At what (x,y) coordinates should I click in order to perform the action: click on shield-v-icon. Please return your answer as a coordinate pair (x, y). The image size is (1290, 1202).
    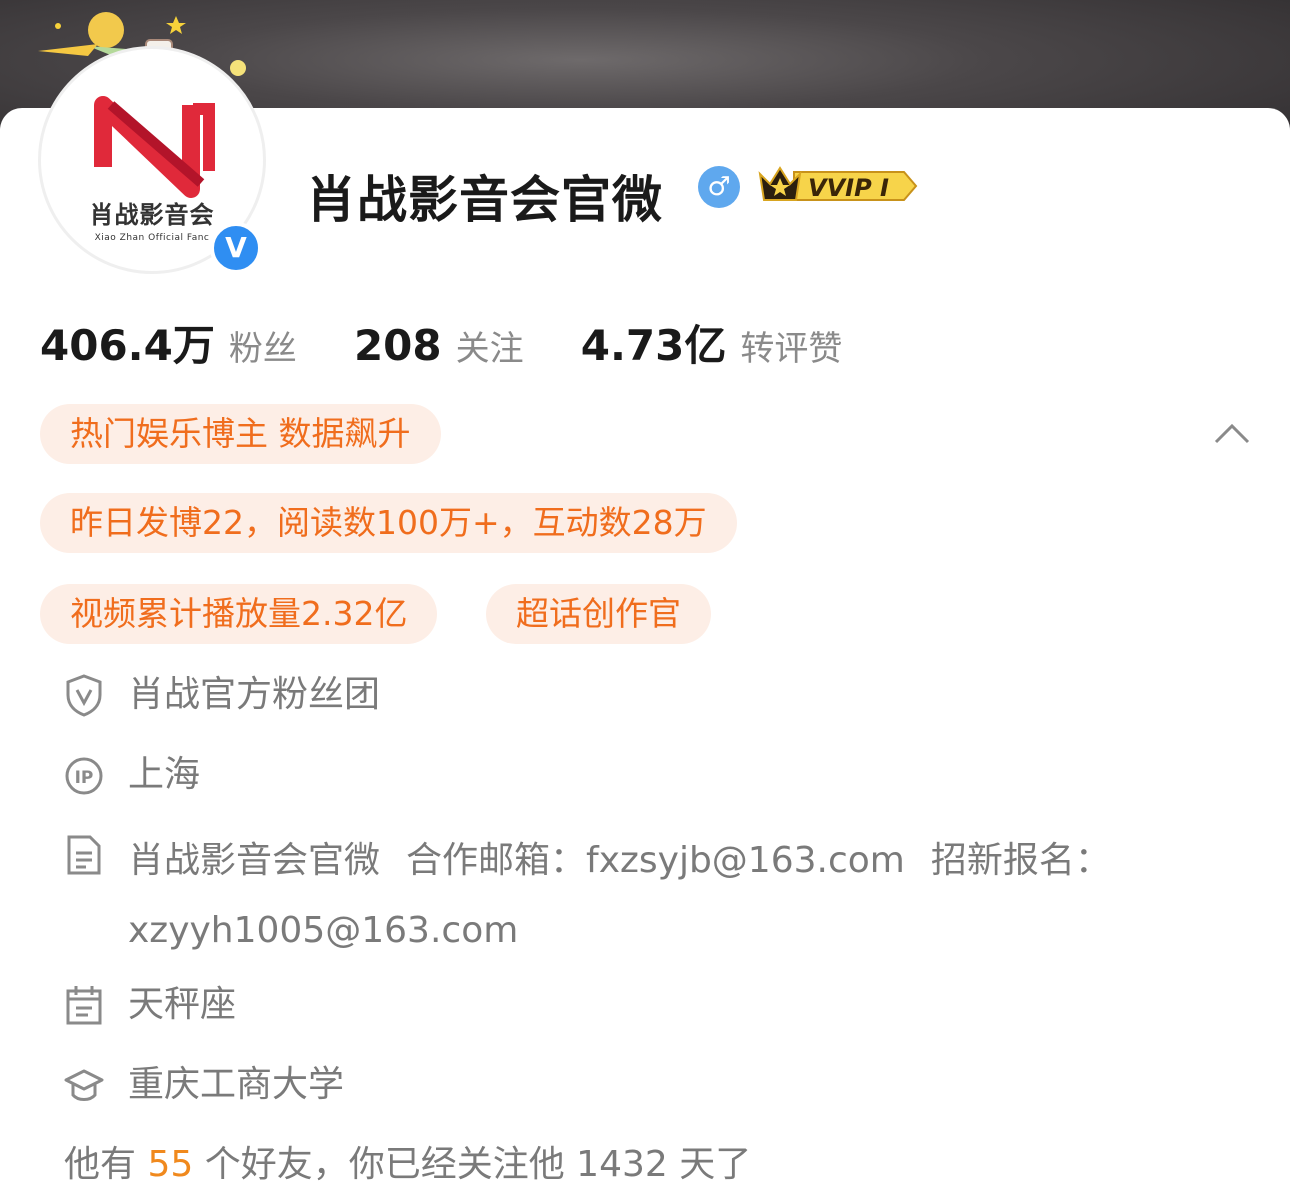
    Looking at the image, I should click on (84, 695).